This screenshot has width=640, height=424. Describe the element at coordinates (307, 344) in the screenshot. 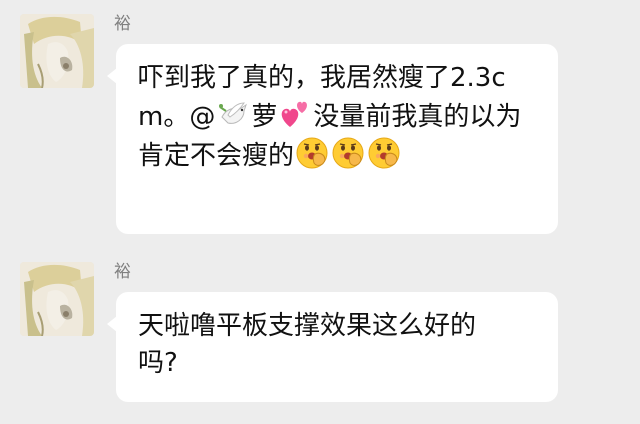

I see `message-text-part: 天啦噜平板支撑效果这么好的吗?` at that location.